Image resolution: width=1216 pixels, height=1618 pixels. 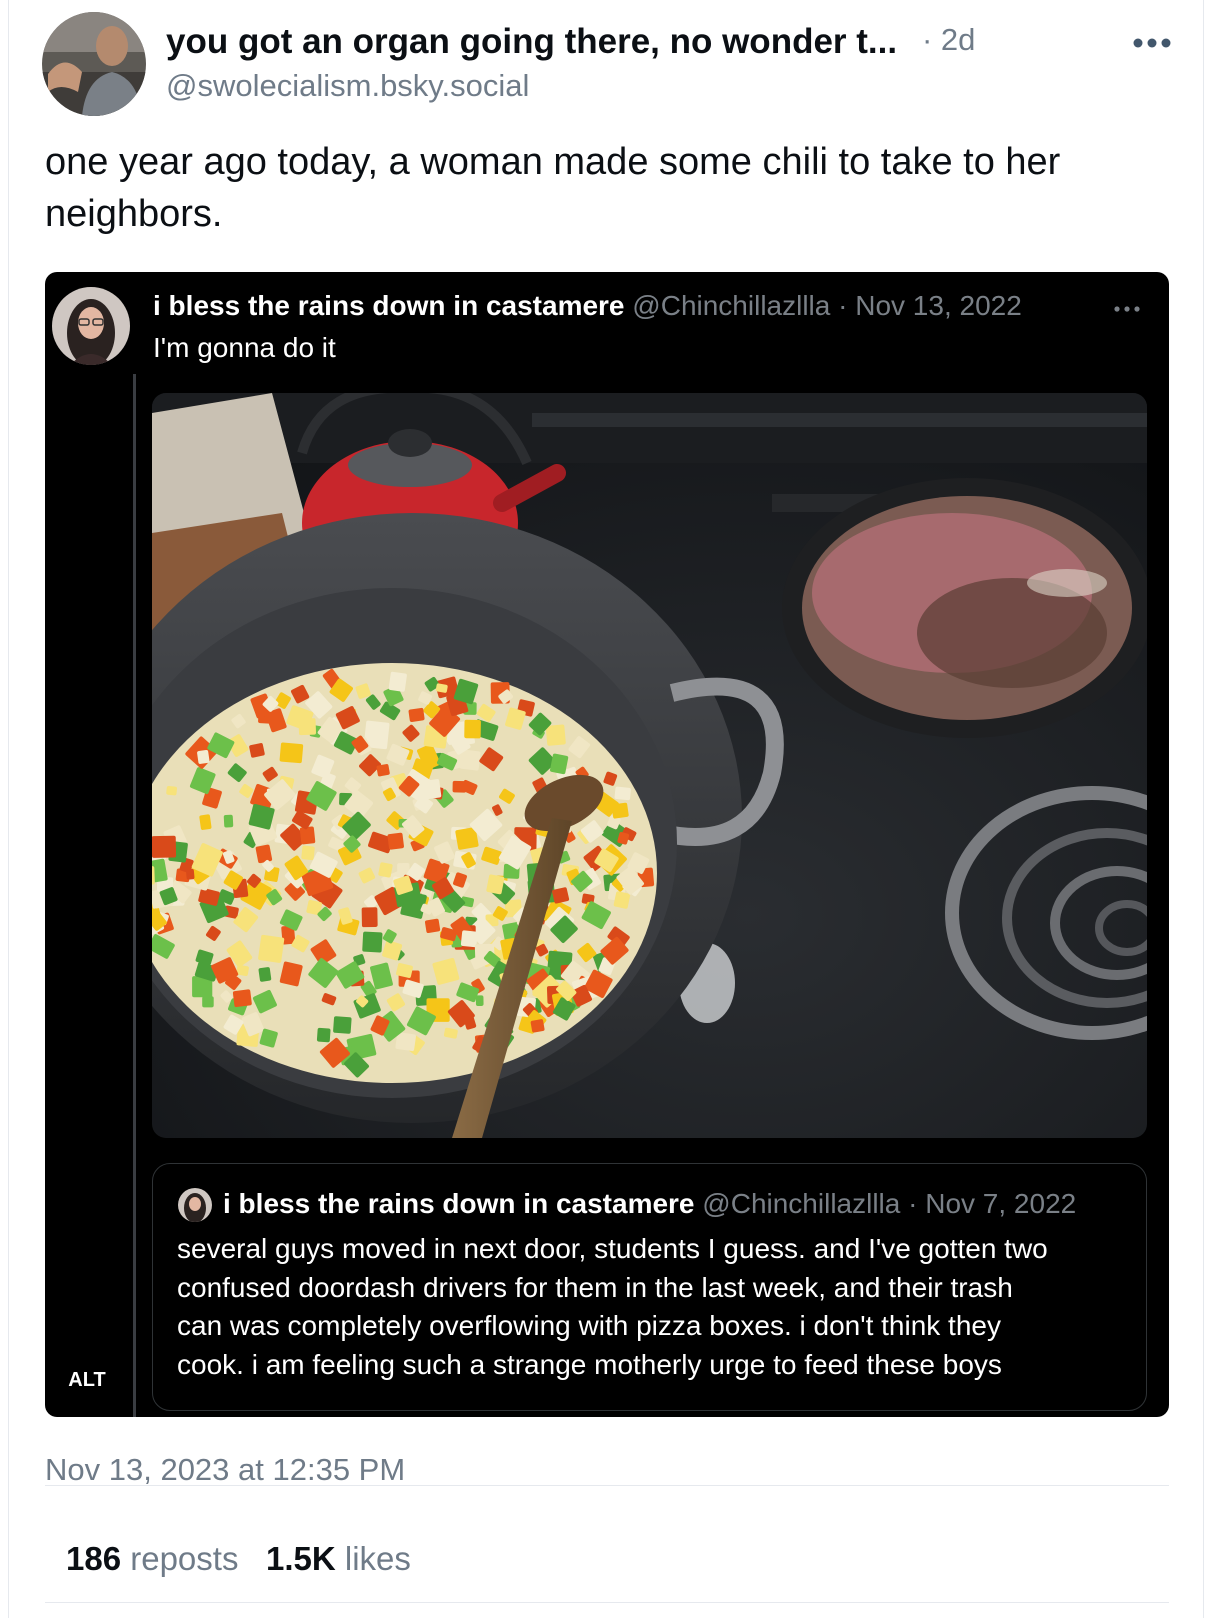 I want to click on engagement-stats: 186 reposts 1.5K likes, so click(x=238, y=1559).